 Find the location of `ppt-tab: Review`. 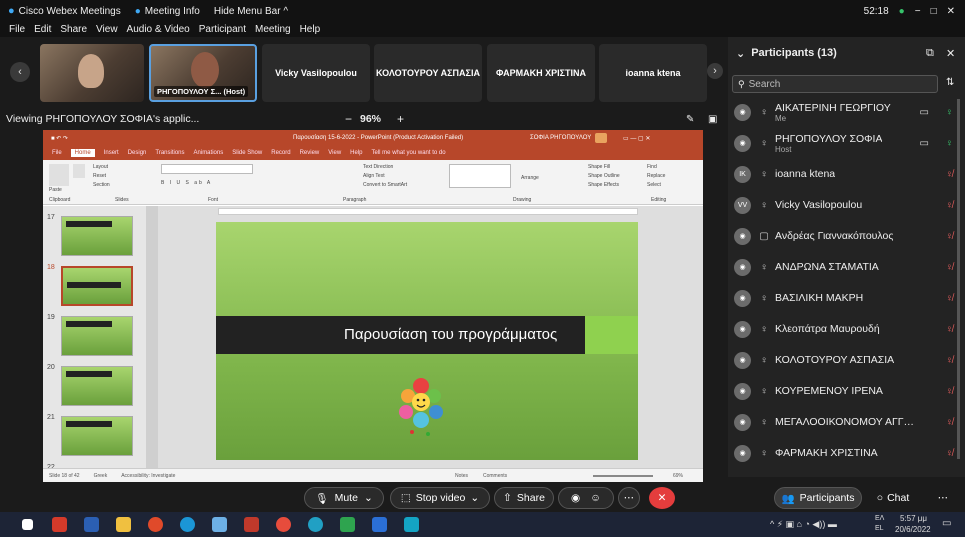

ppt-tab: Review is located at coordinates (310, 153).